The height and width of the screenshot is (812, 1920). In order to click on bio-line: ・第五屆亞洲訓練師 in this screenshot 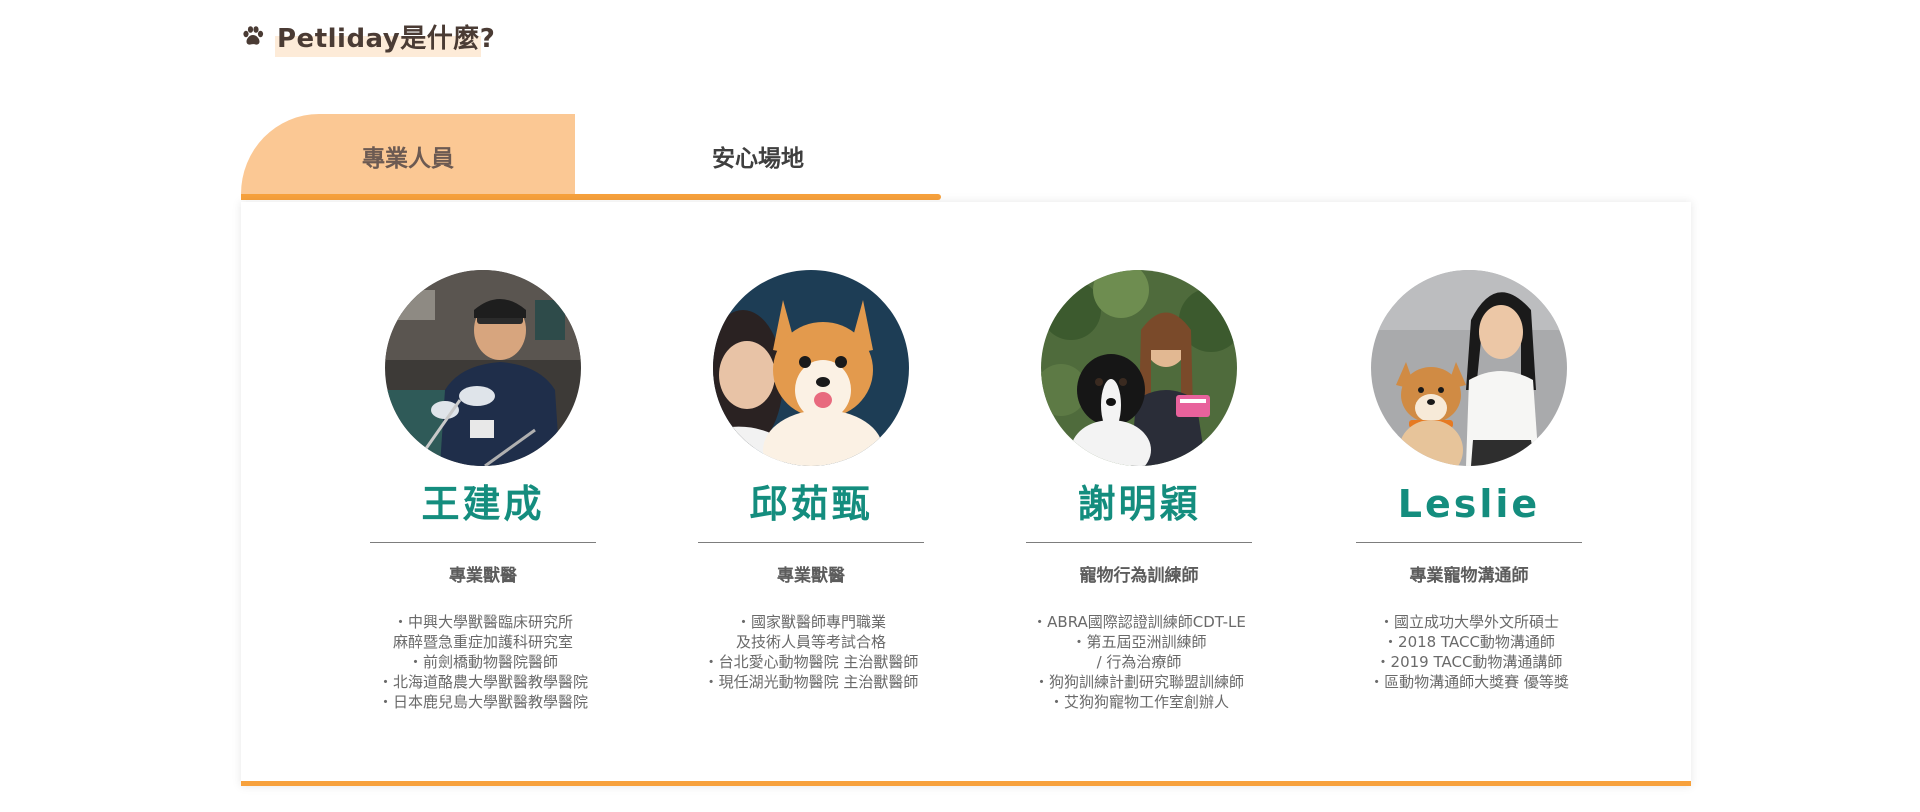, I will do `click(1139, 642)`.